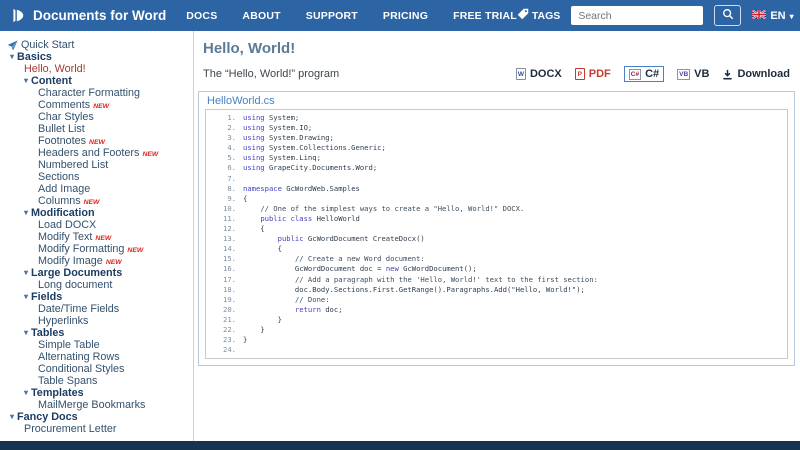 Image resolution: width=800 pixels, height=450 pixels. Describe the element at coordinates (494, 189) in the screenshot. I see `code-line: 8. namespace GcWordWeb.Samples` at that location.